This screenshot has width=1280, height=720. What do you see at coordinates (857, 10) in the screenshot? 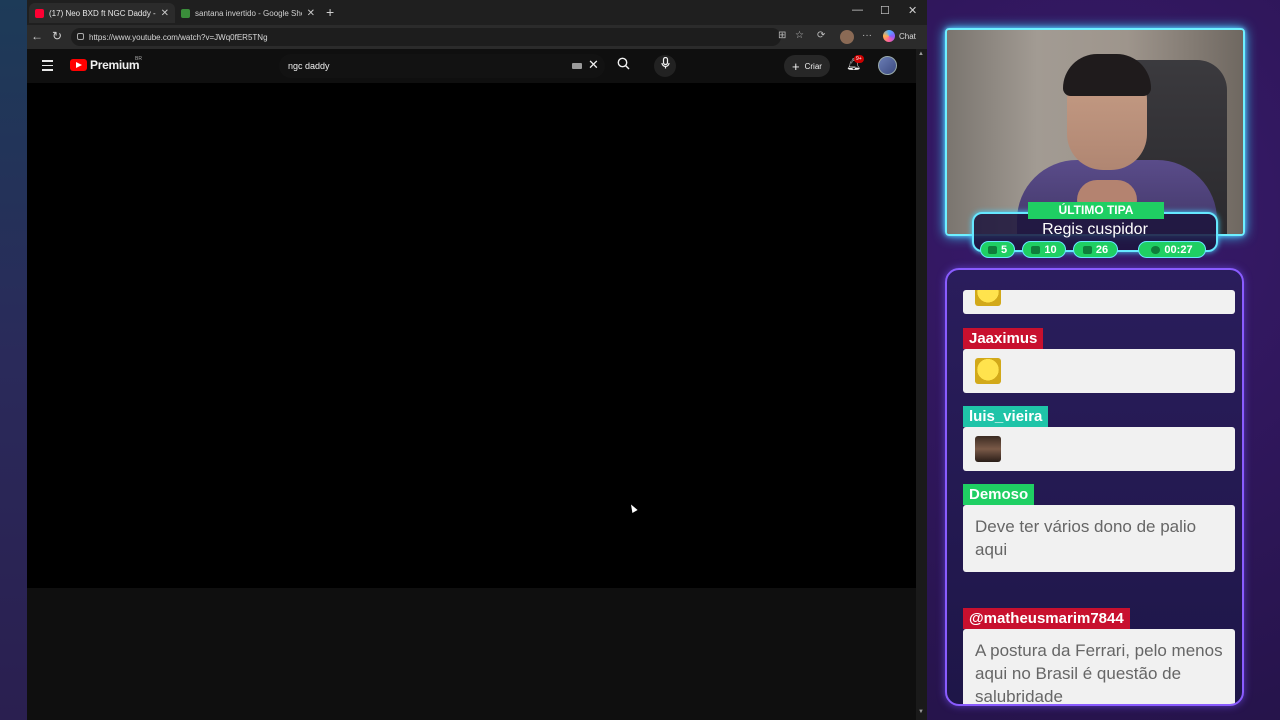
I see `minimize-icon: —` at bounding box center [857, 10].